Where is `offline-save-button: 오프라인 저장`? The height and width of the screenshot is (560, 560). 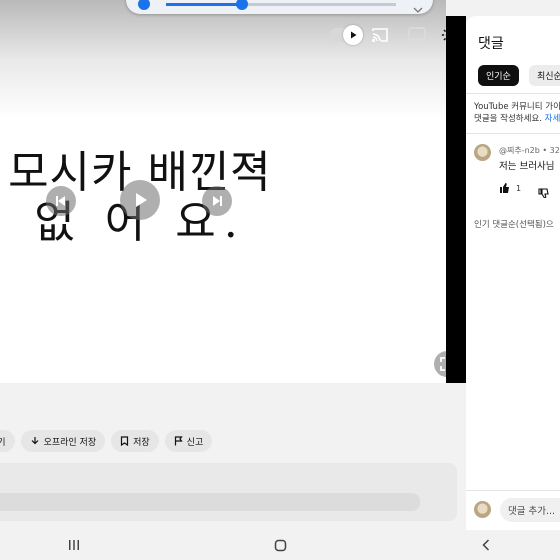
offline-save-button: 오프라인 저장 is located at coordinates (63, 441).